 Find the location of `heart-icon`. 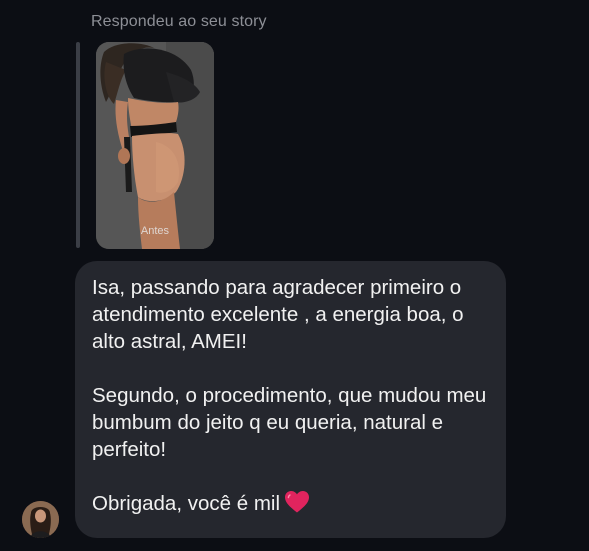

heart-icon is located at coordinates (297, 505).